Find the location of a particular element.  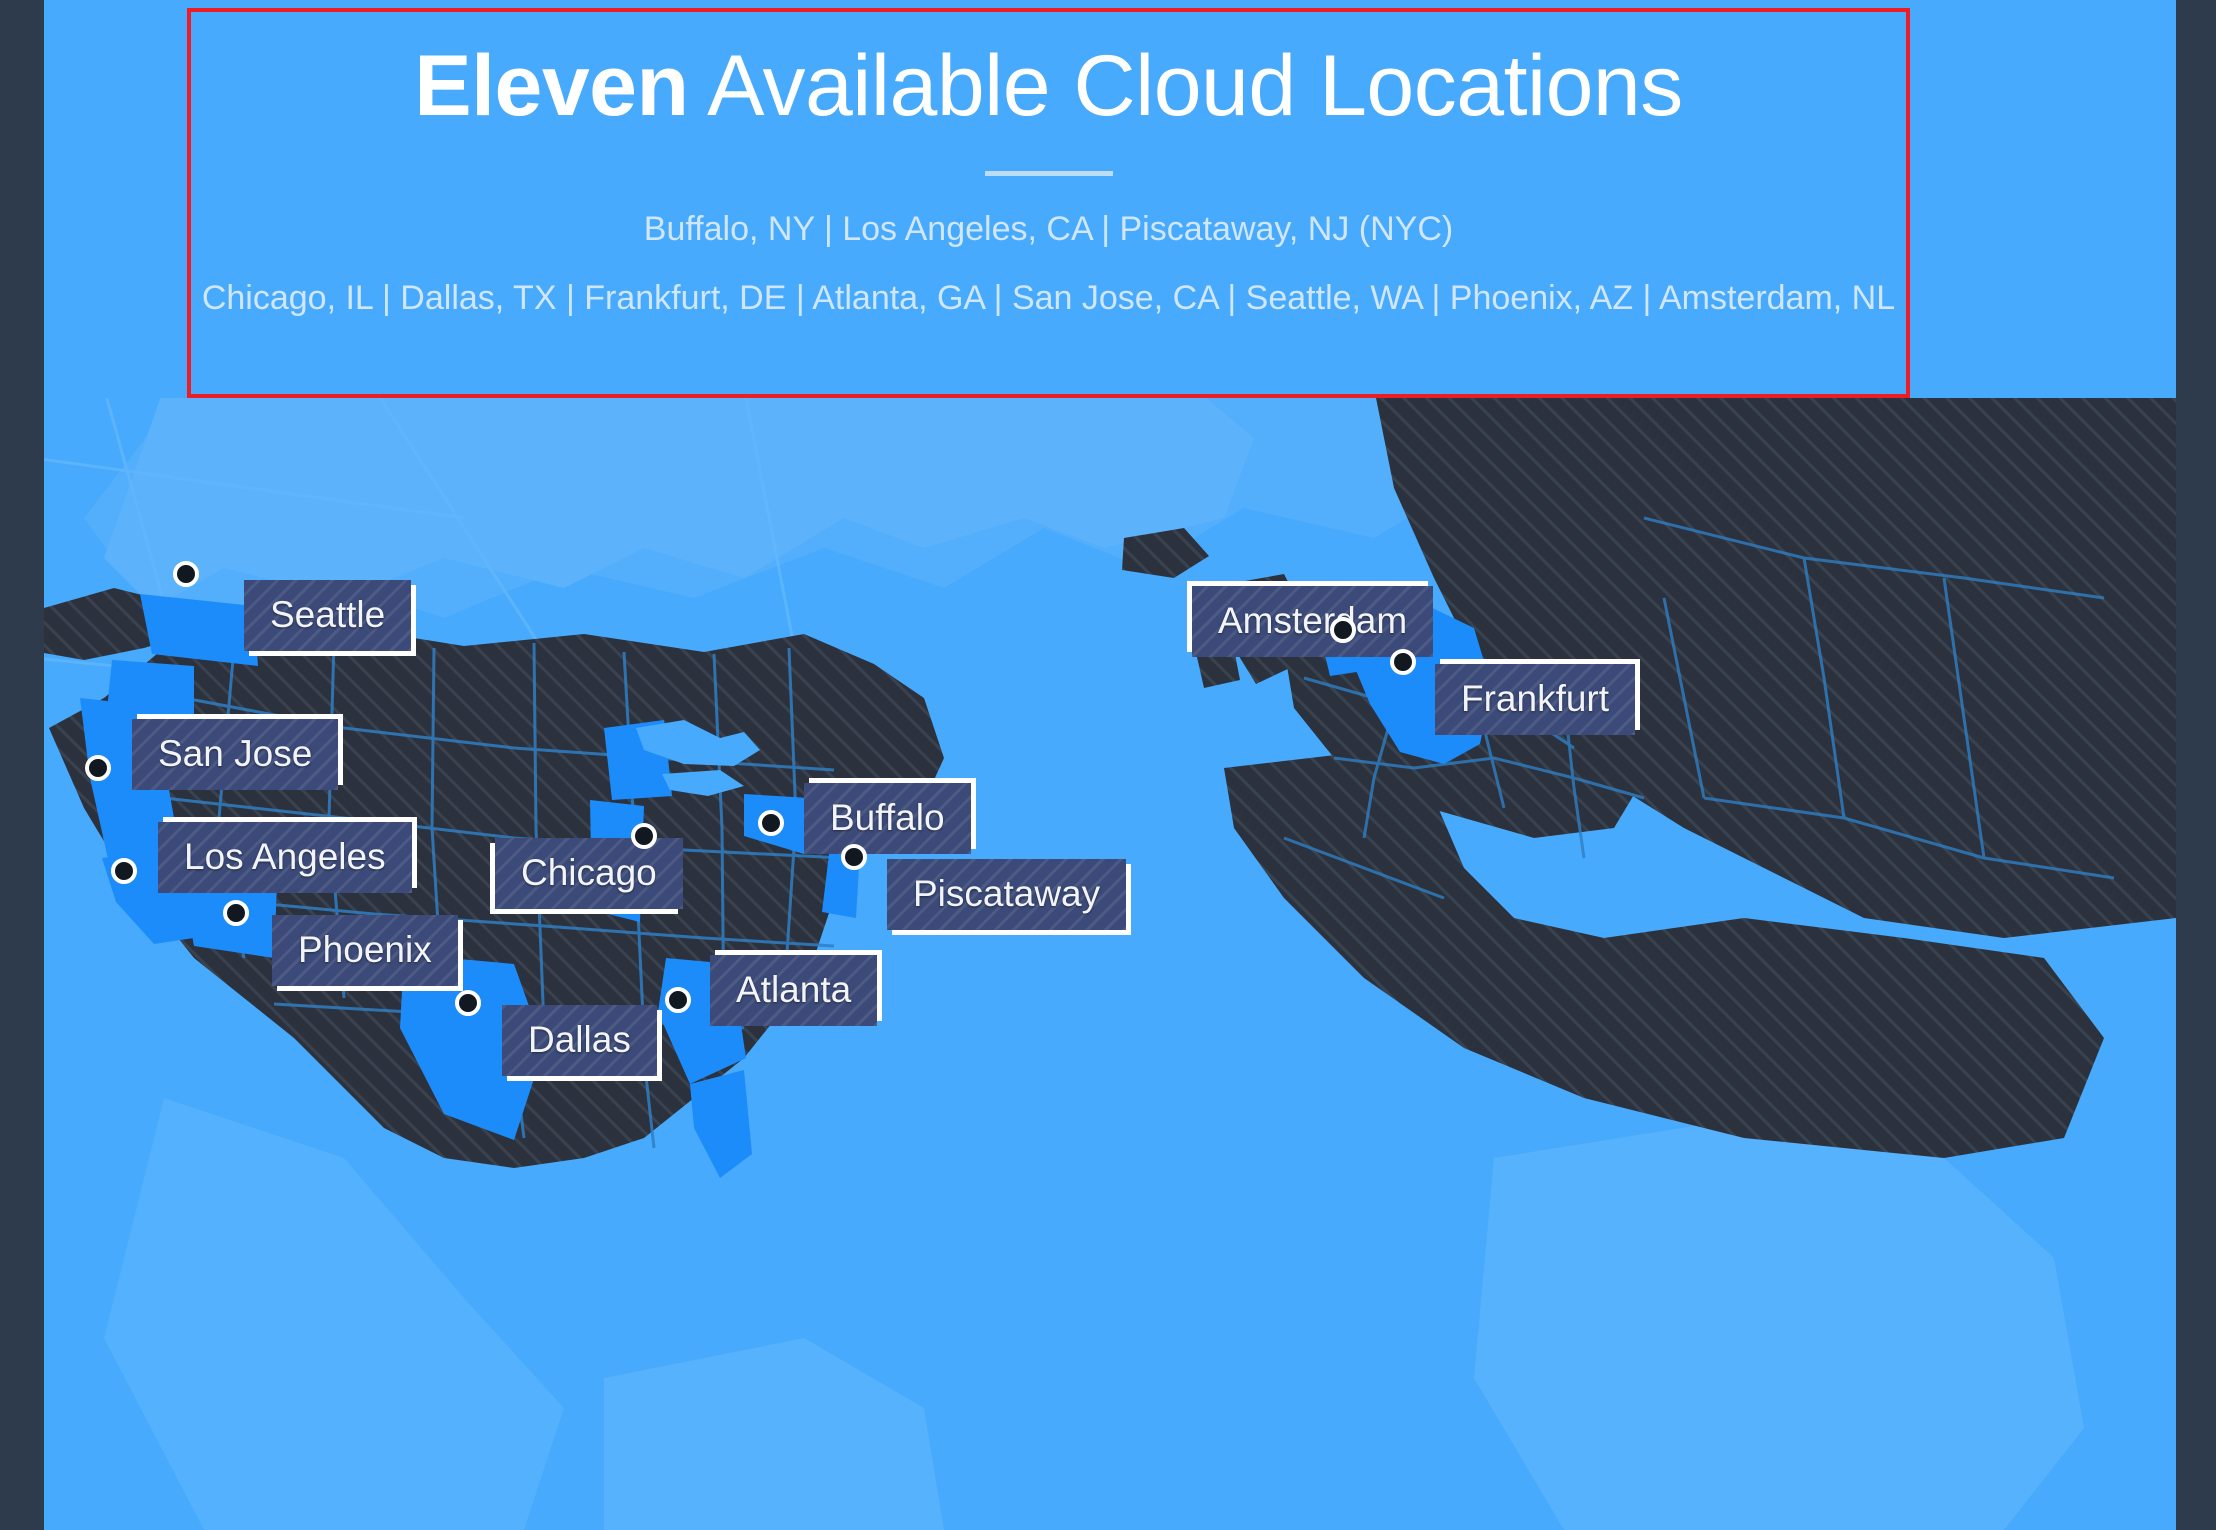

label-los-angeles: Los Angeles is located at coordinates (285, 857).